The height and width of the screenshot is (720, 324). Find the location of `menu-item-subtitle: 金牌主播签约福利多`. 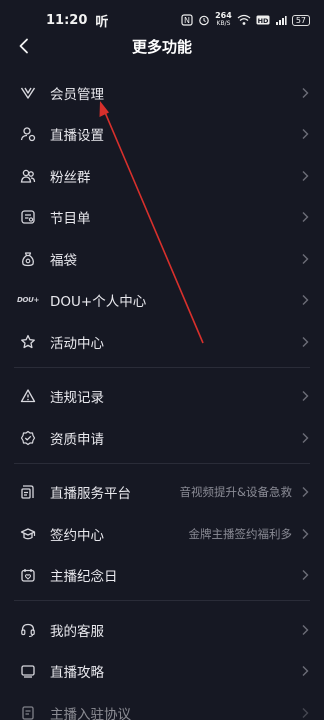

menu-item-subtitle: 金牌主播签约福利多 is located at coordinates (240, 533).